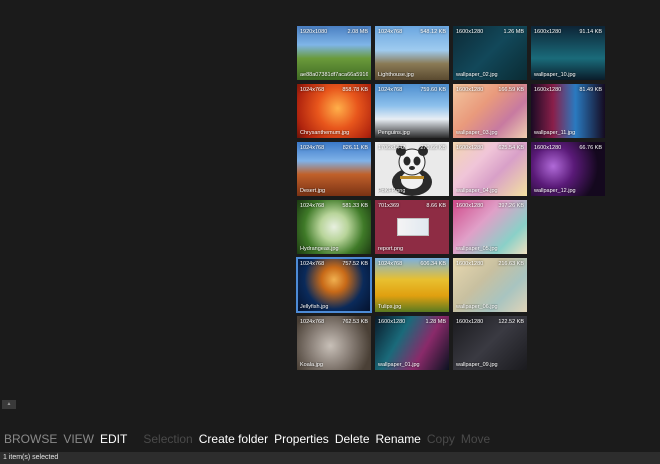 This screenshot has height=464, width=660. I want to click on tile-filename: Lighthouse.jpg, so click(396, 75).